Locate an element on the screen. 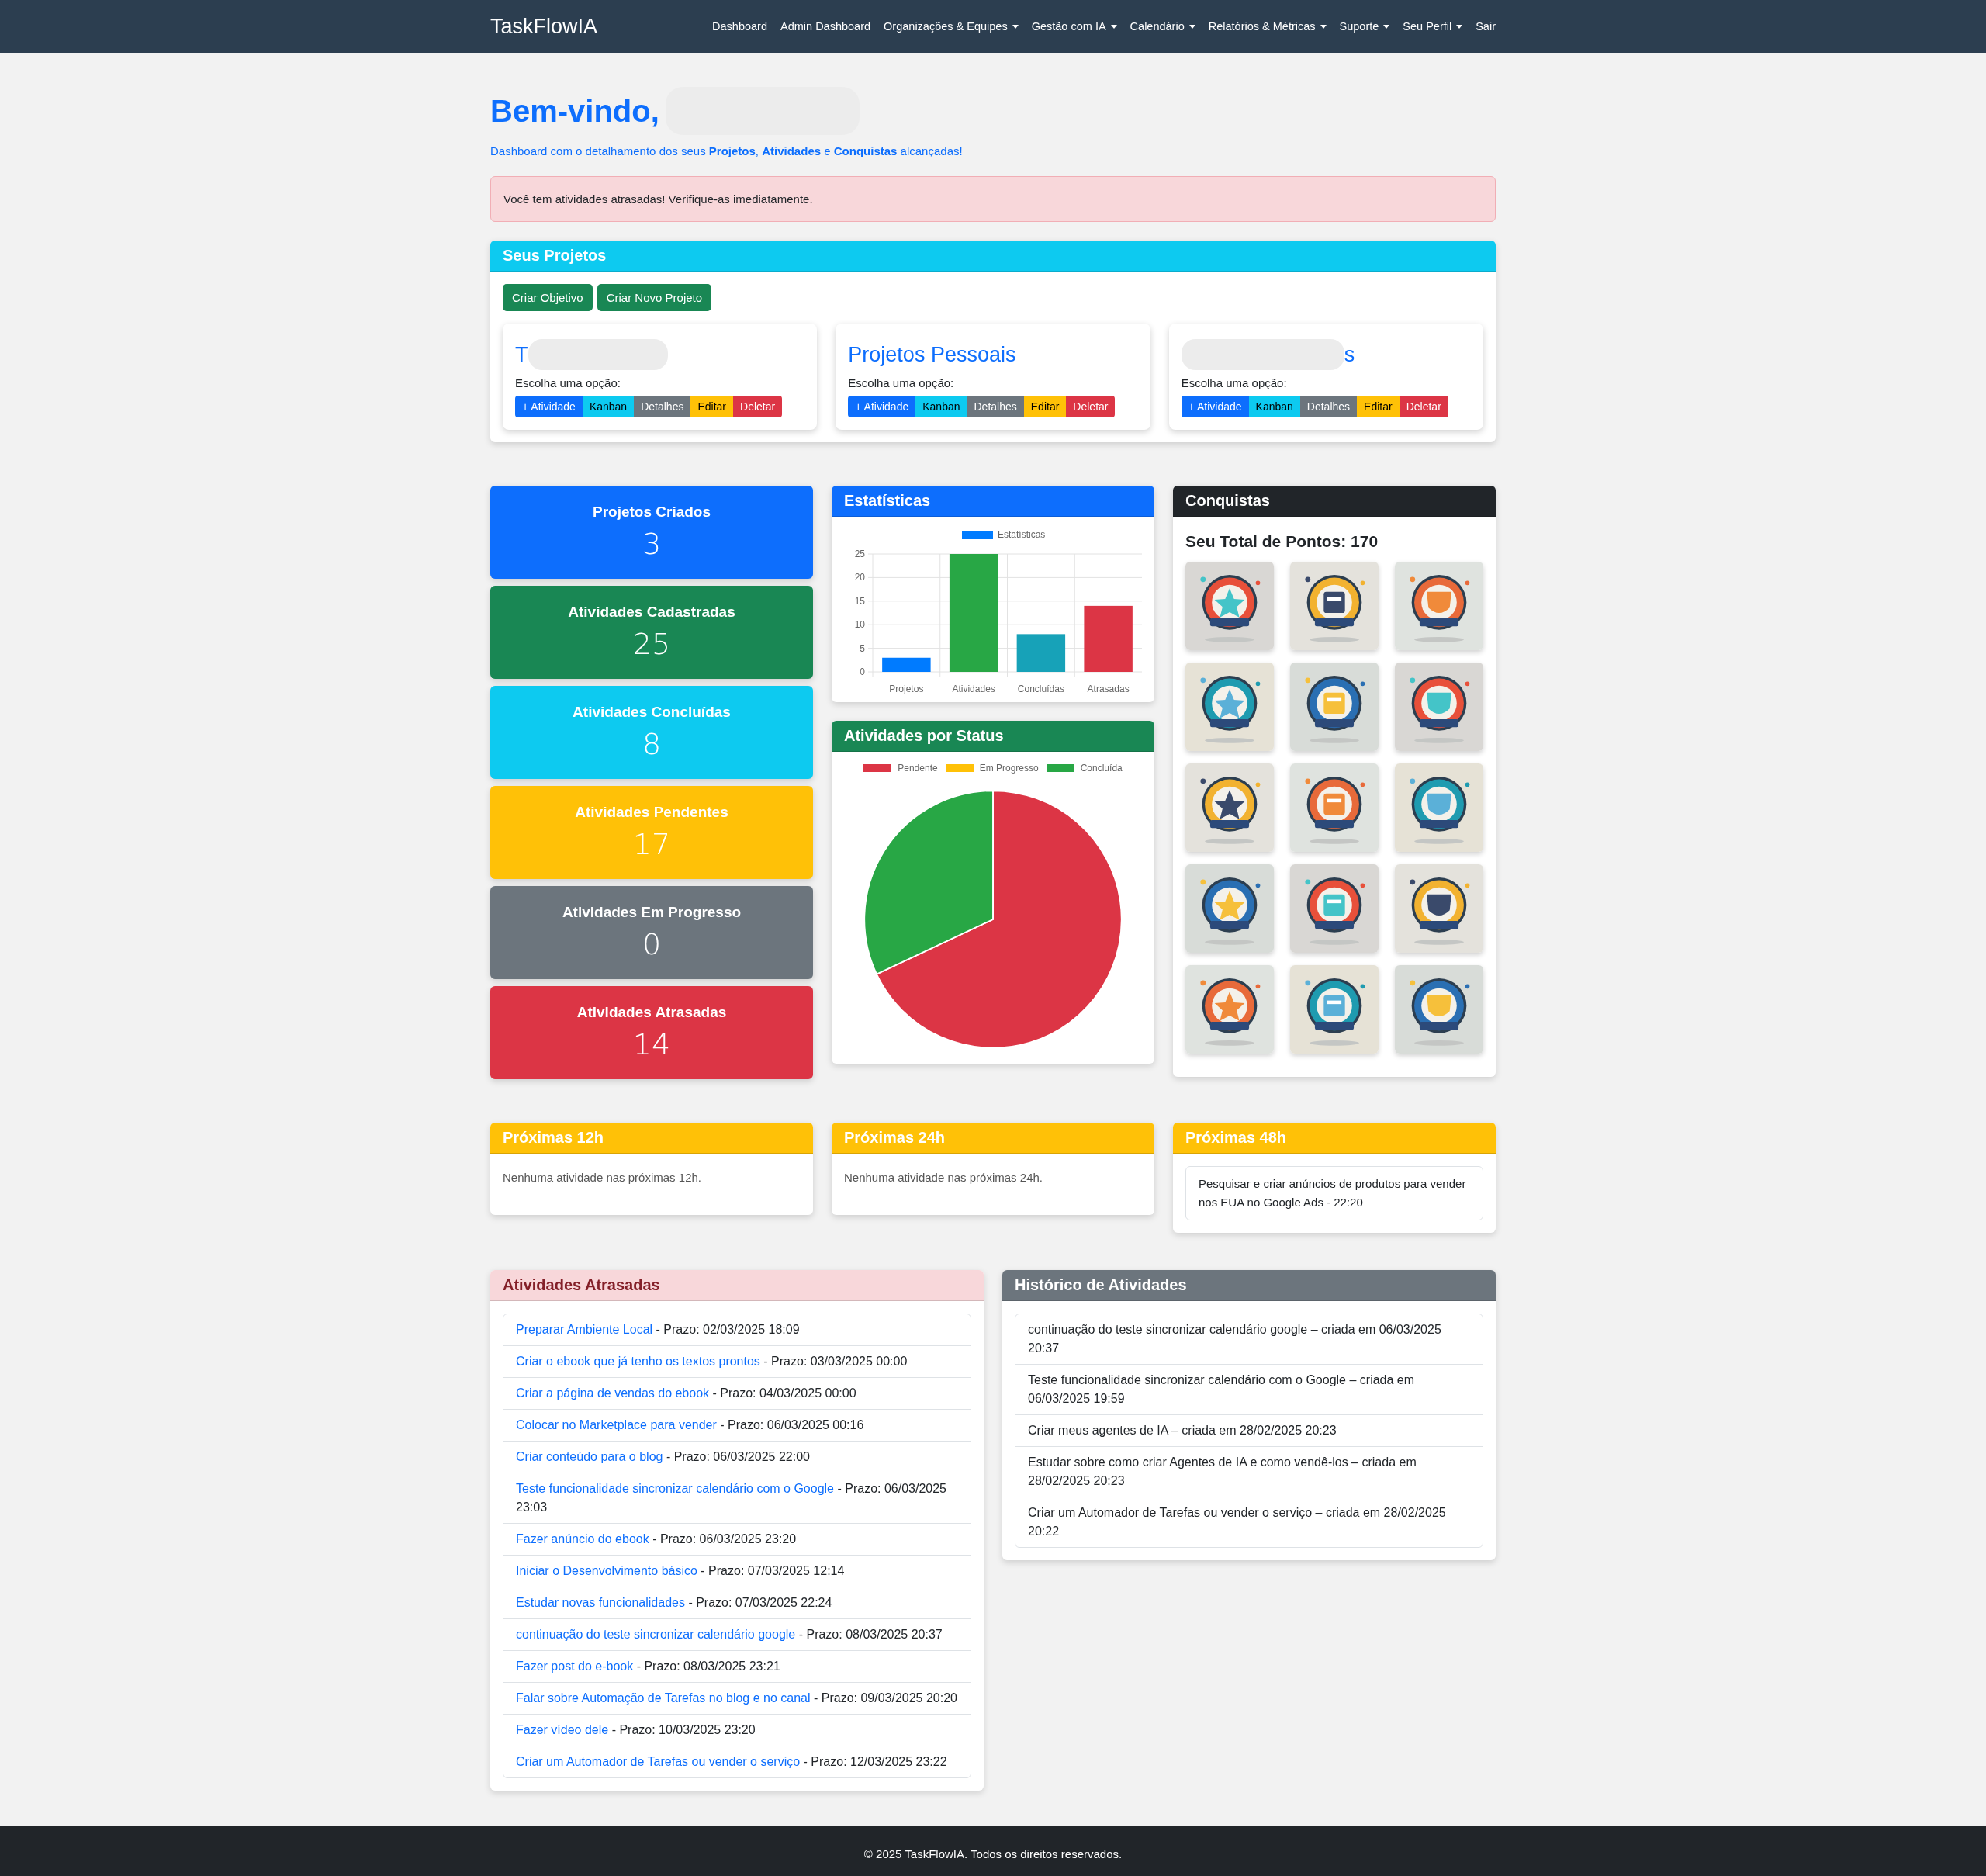  project-title: Projetos Pessoais is located at coordinates (932, 354).